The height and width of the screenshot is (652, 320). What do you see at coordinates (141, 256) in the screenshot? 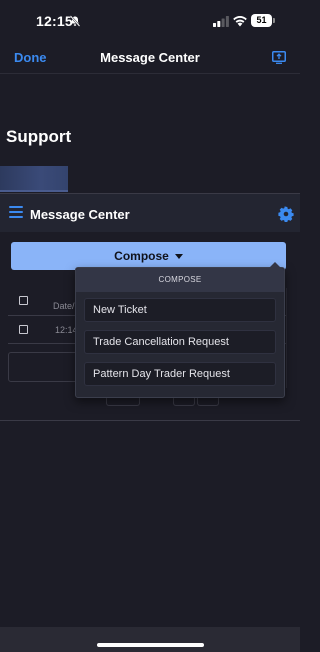
I see `compose-button-label: Compose` at bounding box center [141, 256].